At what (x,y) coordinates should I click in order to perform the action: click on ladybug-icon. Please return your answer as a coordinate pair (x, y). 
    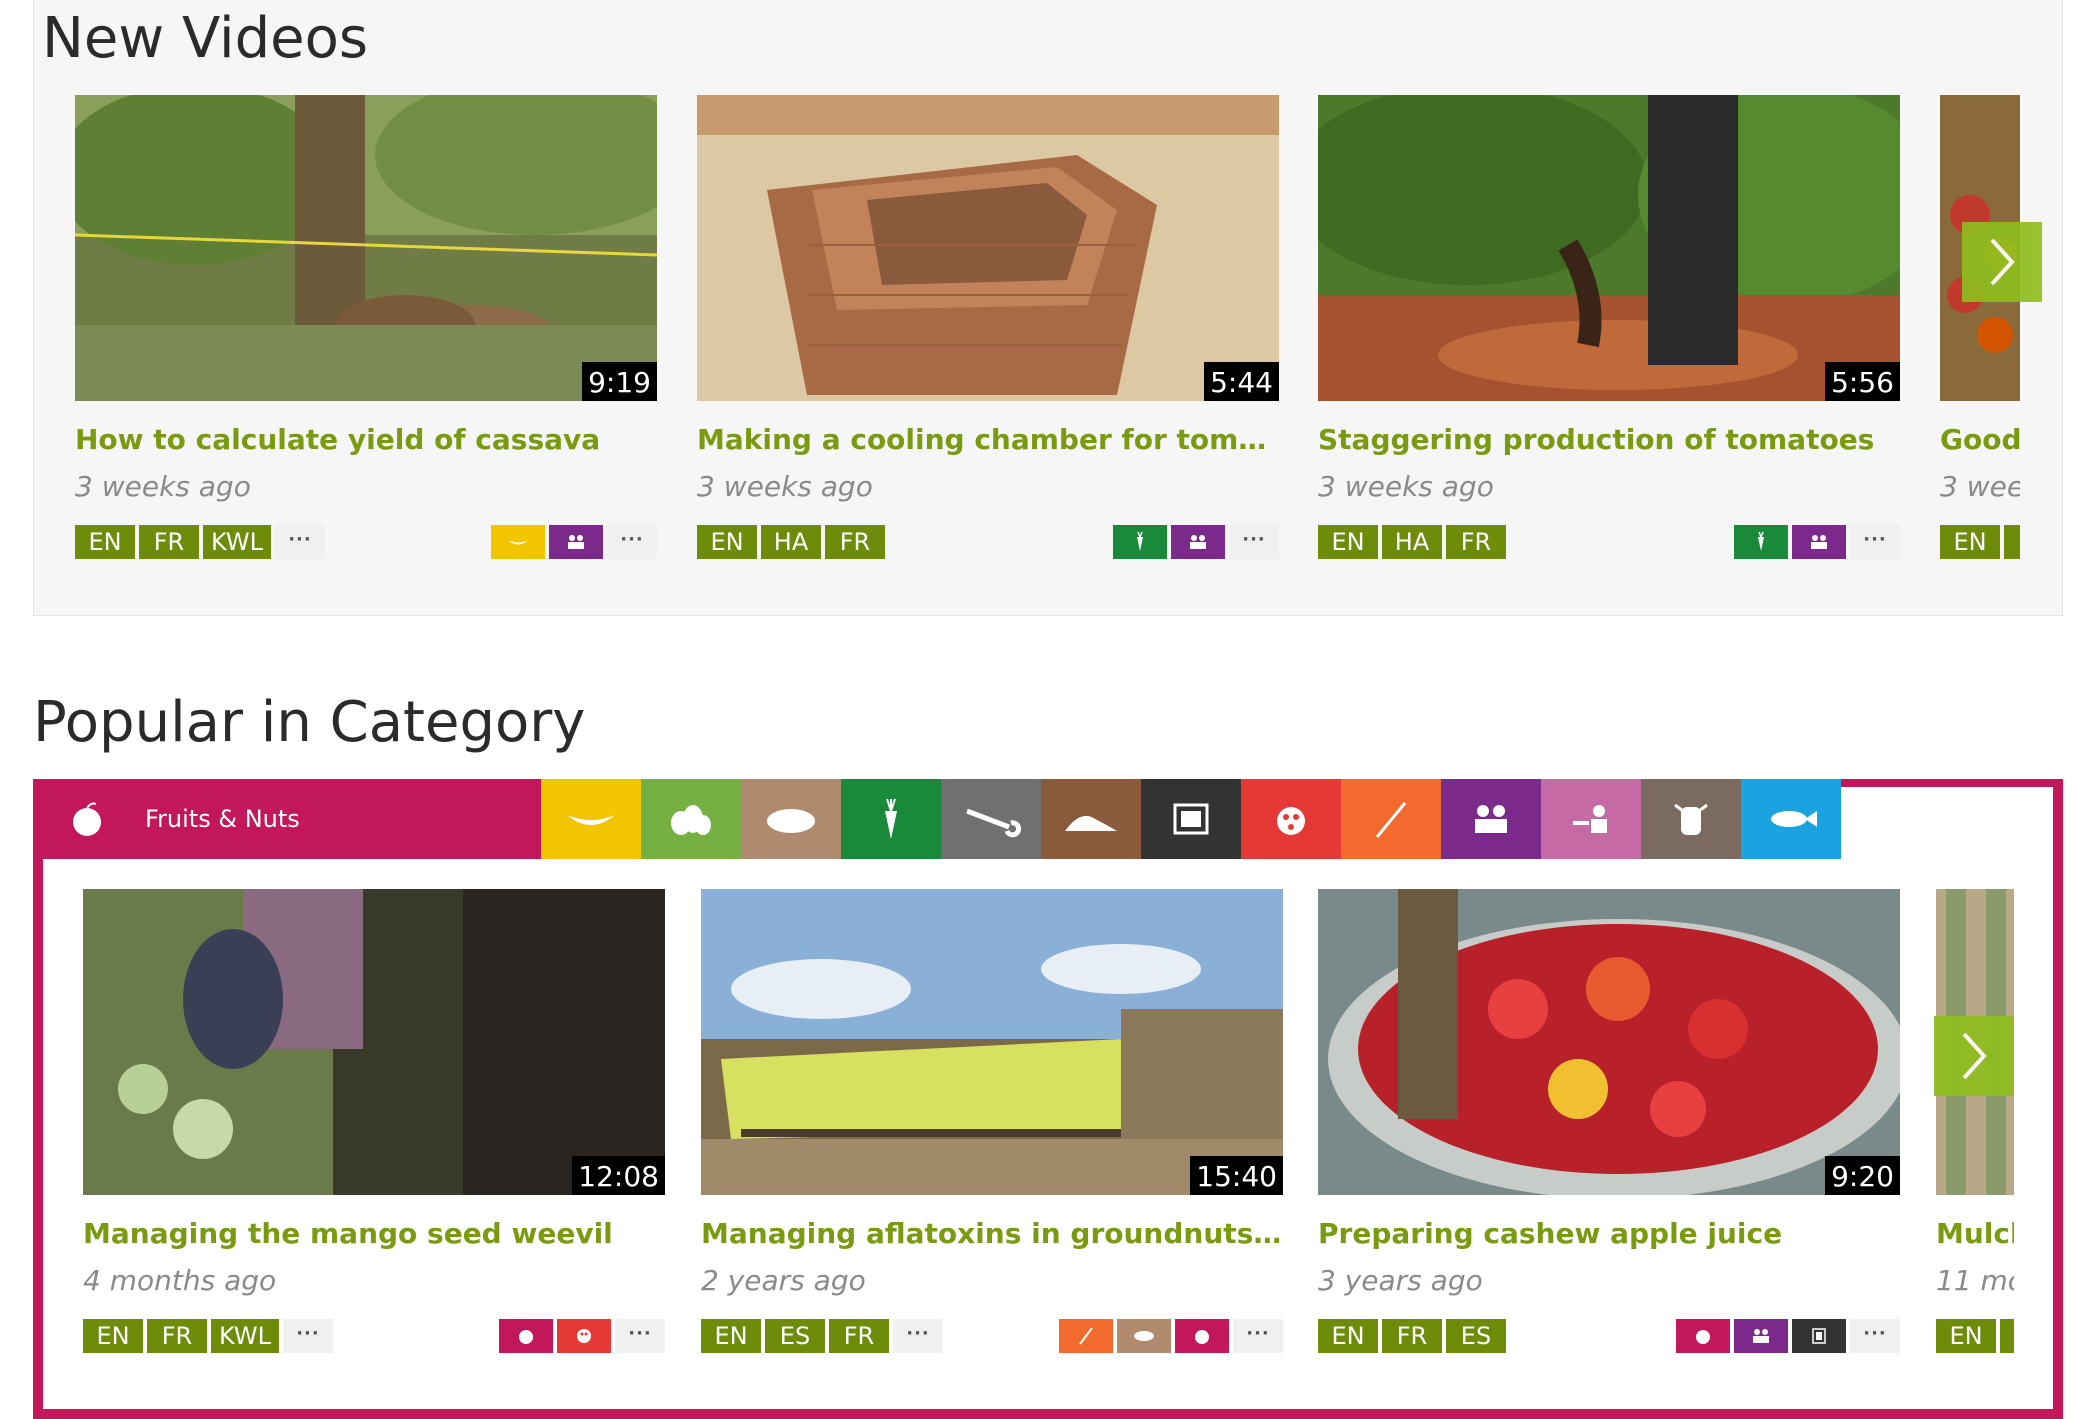
    Looking at the image, I should click on (584, 1336).